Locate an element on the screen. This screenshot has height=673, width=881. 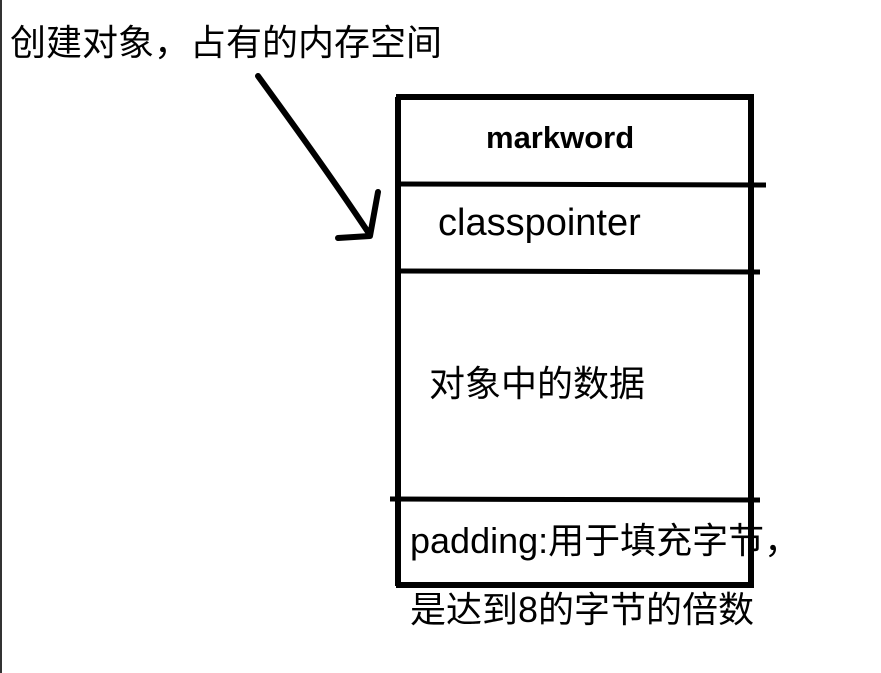
section-markword-label: markword is located at coordinates (560, 137).